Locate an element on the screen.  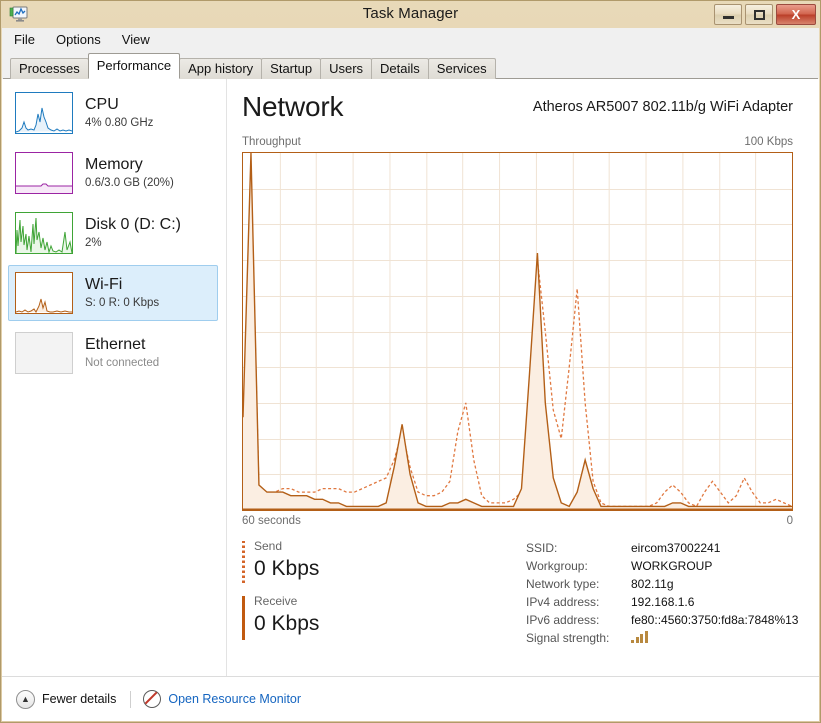
info-value is located at coordinates (639, 638).